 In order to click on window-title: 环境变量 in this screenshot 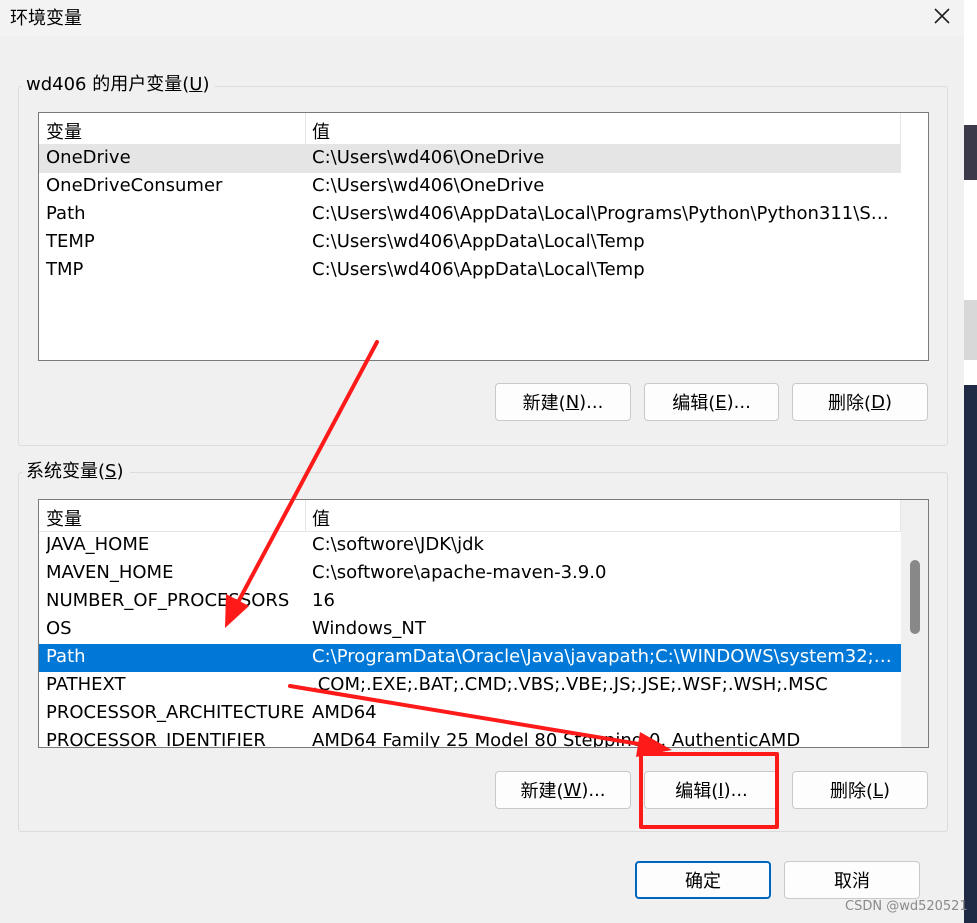, I will do `click(46, 18)`.